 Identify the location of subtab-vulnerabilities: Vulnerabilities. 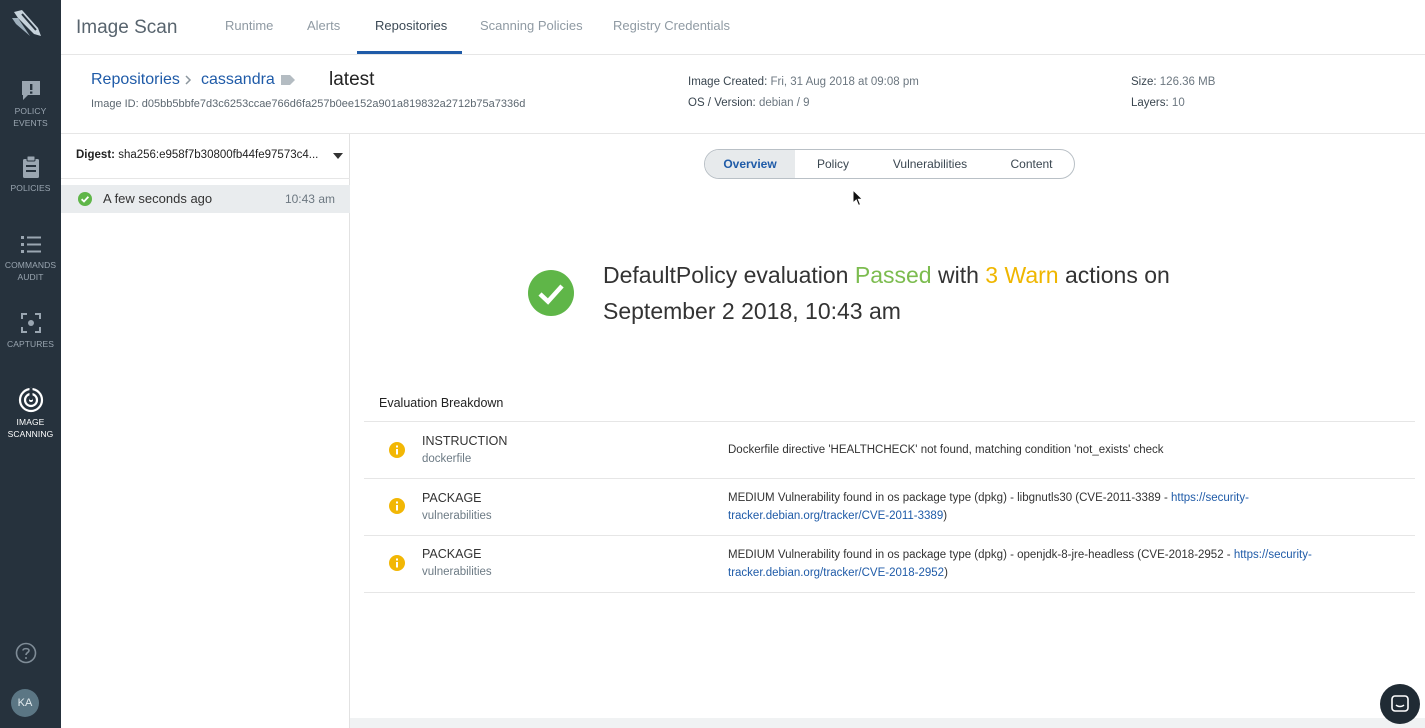
(930, 164).